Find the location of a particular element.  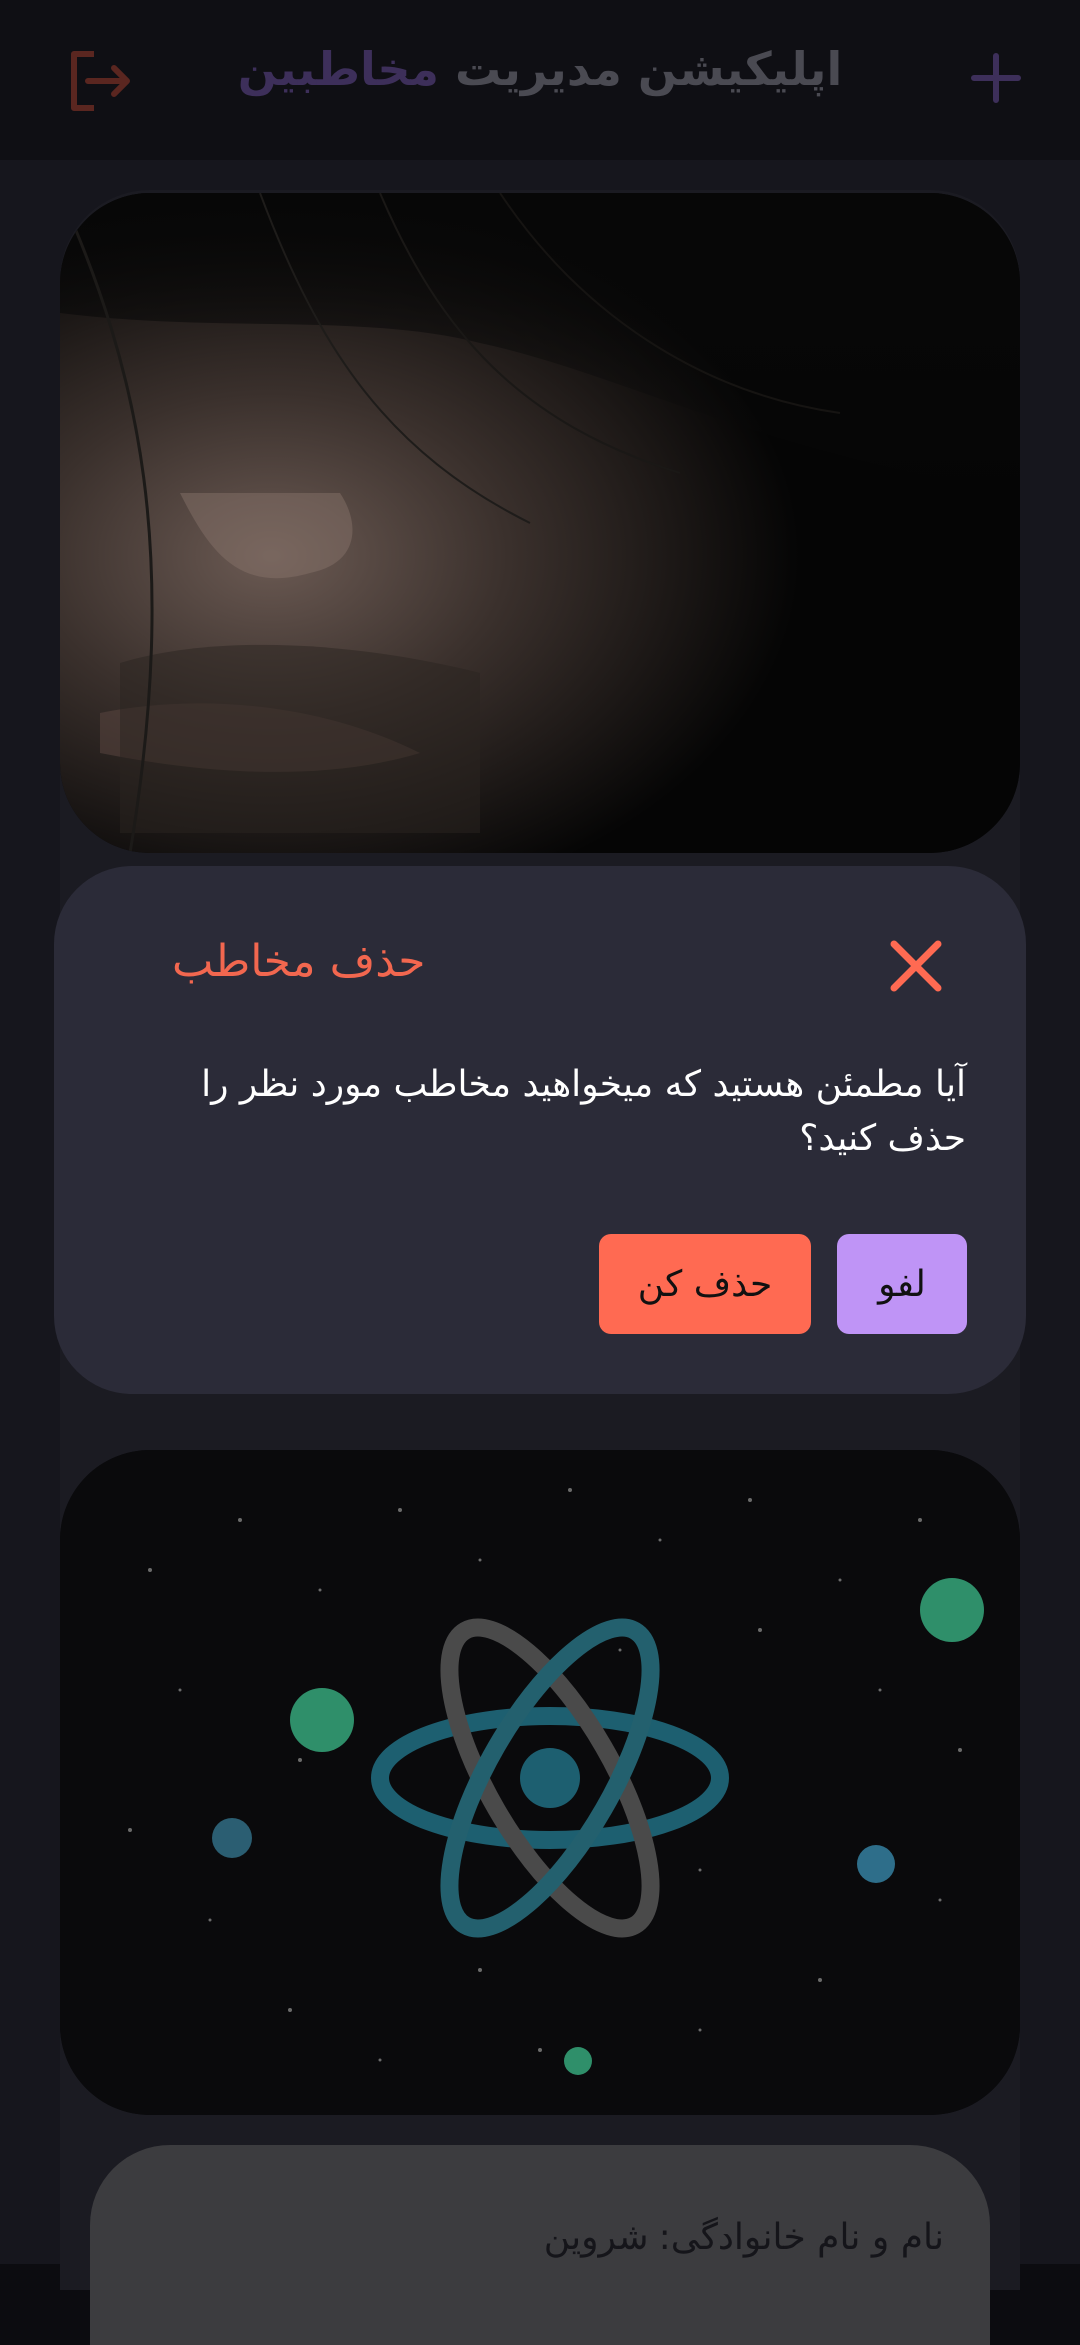

delete-button: حذف کن is located at coordinates (705, 1284).